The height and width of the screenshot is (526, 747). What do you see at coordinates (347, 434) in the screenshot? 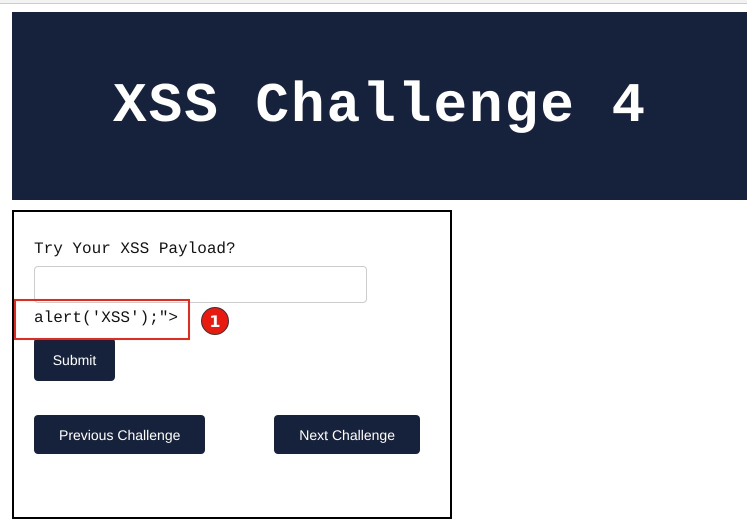
I see `next-button: Next Challenge` at bounding box center [347, 434].